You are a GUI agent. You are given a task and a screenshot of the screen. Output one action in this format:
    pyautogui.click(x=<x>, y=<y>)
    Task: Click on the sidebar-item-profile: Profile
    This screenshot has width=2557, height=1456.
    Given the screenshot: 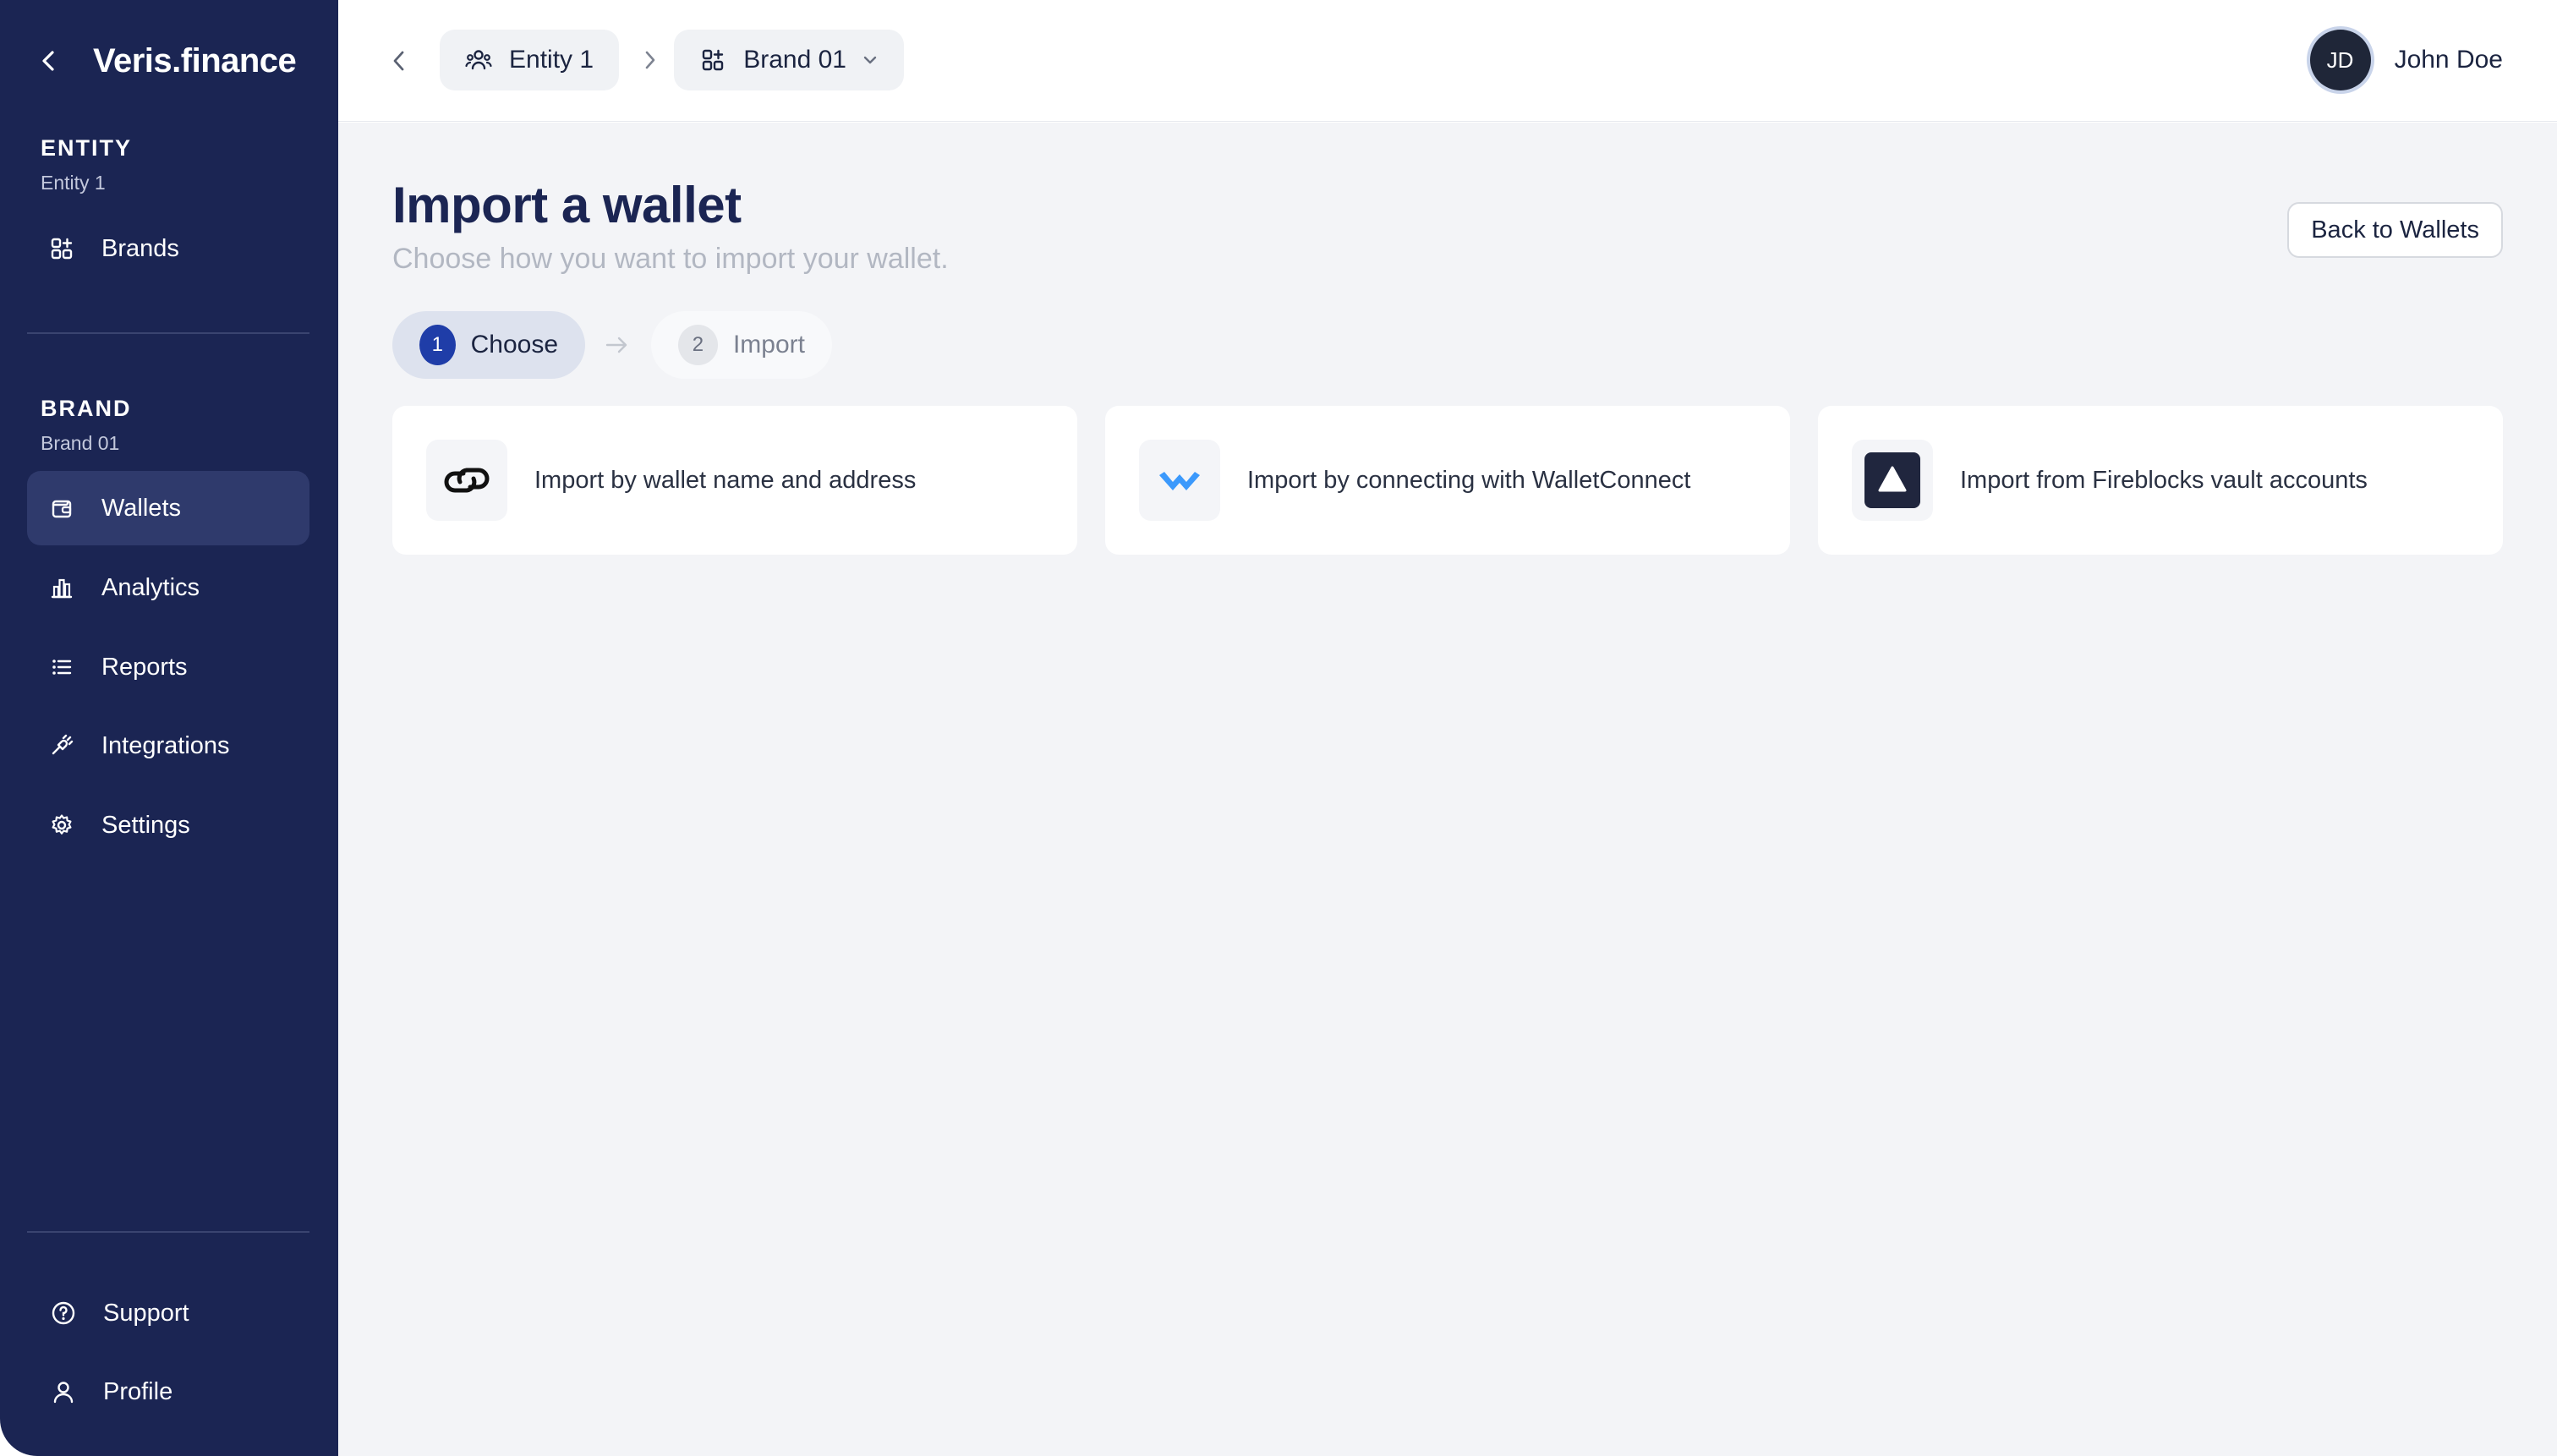 What is the action you would take?
    pyautogui.click(x=168, y=1392)
    